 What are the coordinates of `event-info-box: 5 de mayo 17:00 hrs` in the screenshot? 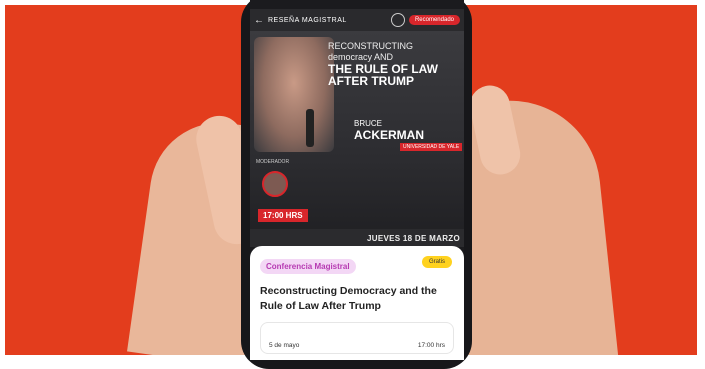 It's located at (357, 338).